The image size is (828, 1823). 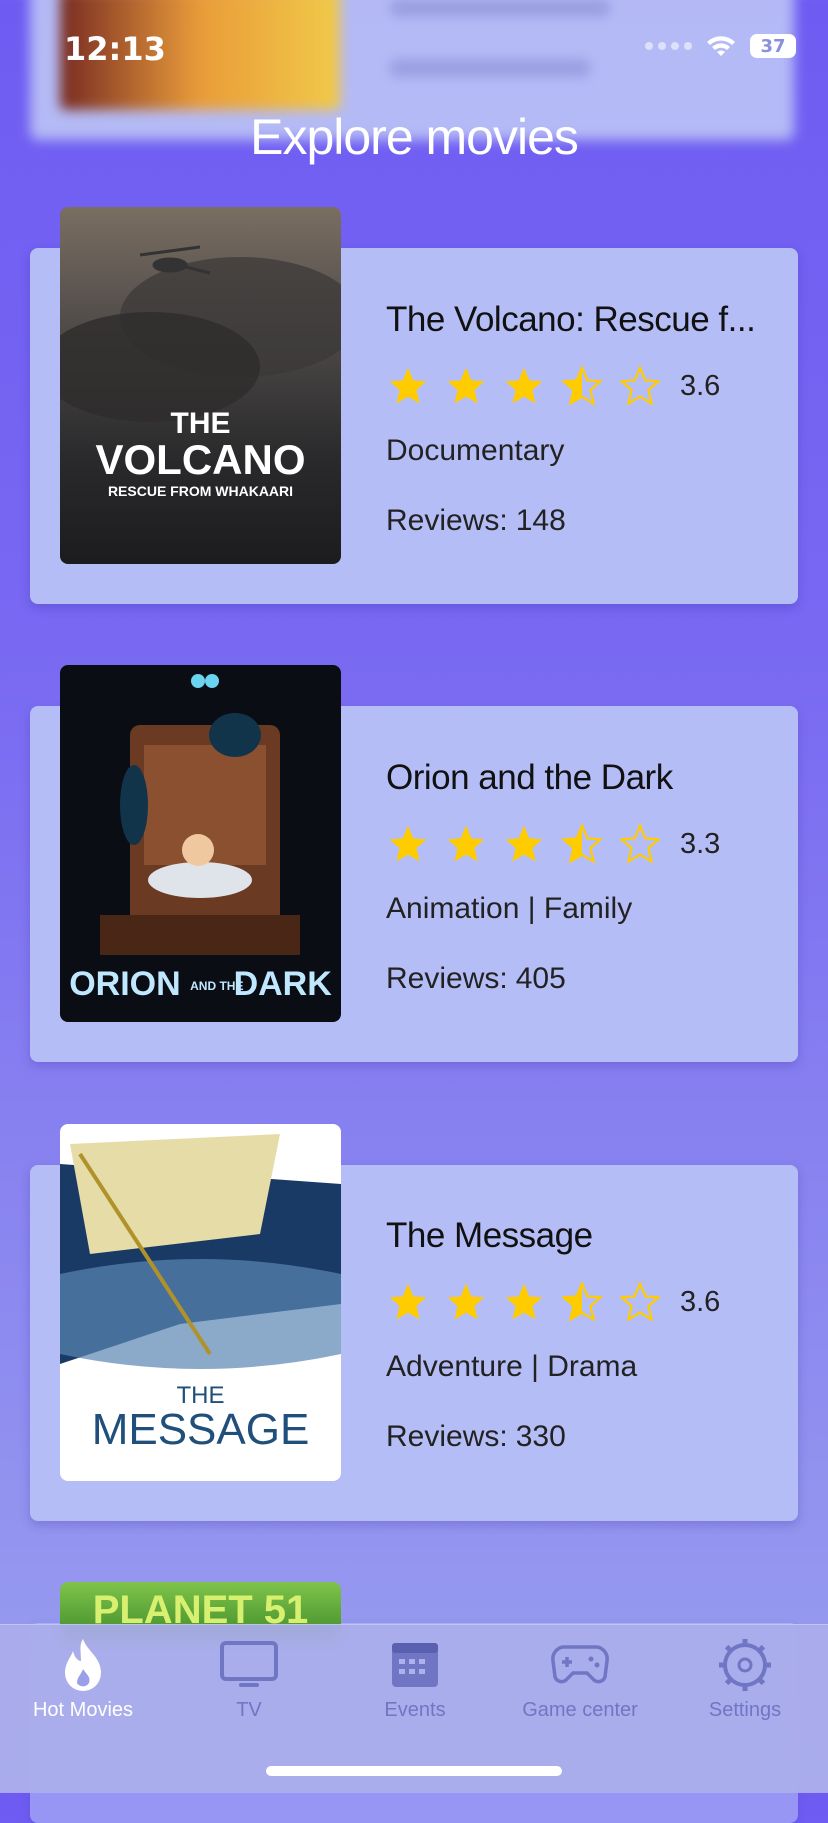 I want to click on movie-title: Orion and the Dark, so click(x=553, y=778).